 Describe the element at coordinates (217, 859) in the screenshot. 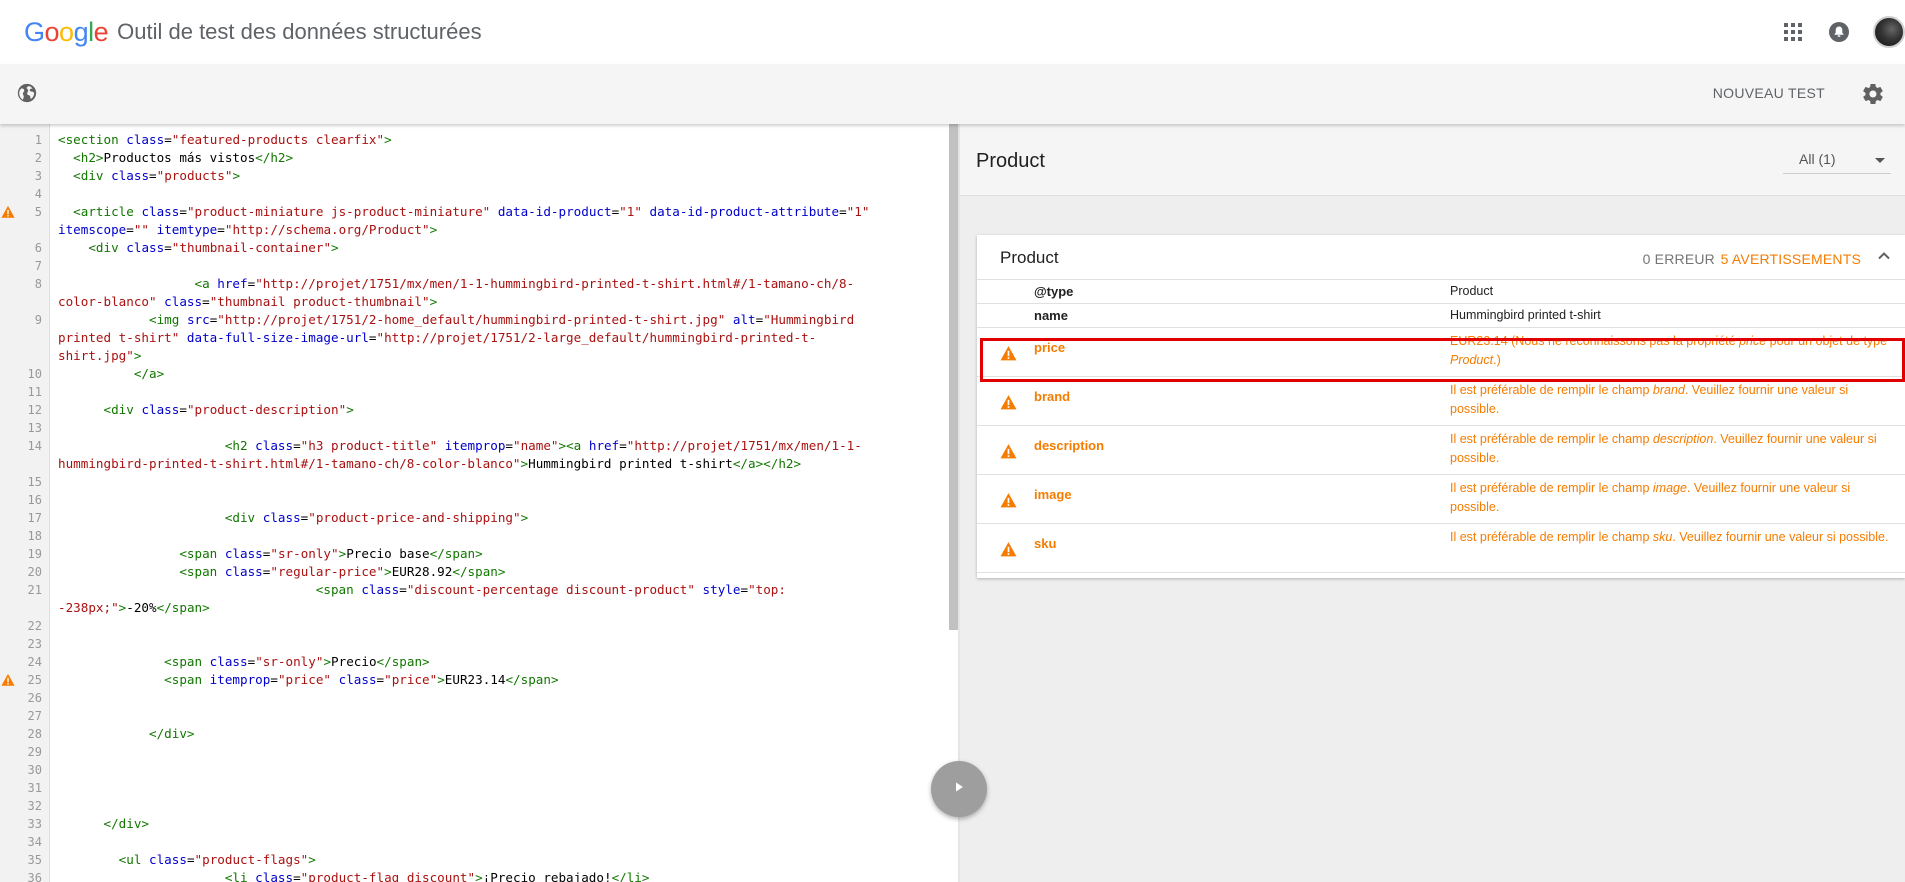

I see `code-text: <ul class="product-flags">` at that location.